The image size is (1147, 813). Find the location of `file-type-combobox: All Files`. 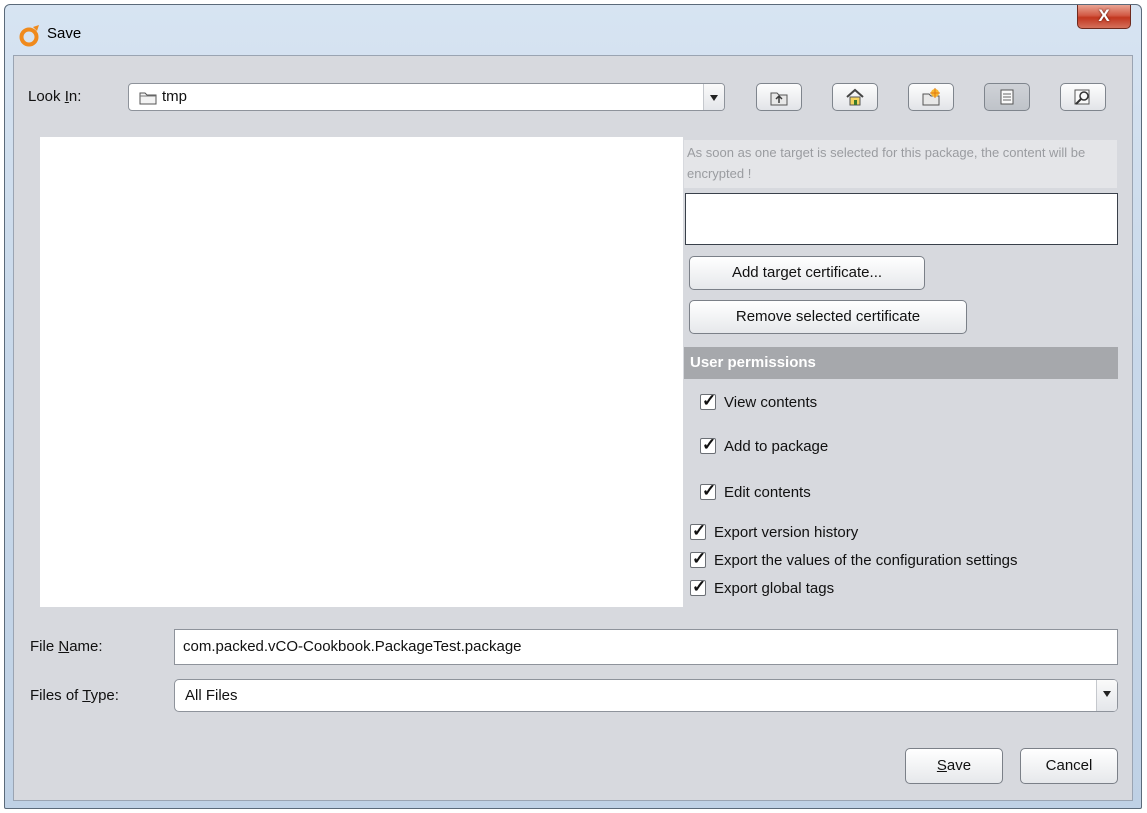

file-type-combobox: All Files is located at coordinates (646, 695).